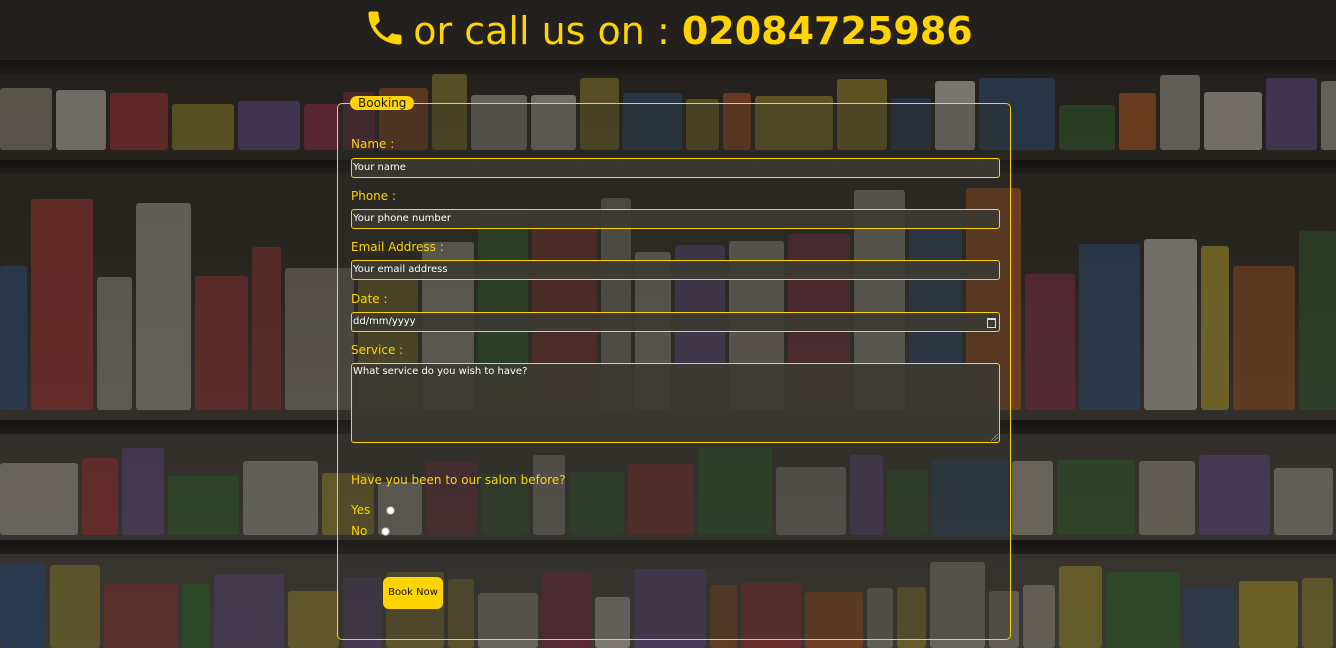 Image resolution: width=1336 pixels, height=648 pixels. I want to click on call-us-text: or call us on :, so click(541, 31).